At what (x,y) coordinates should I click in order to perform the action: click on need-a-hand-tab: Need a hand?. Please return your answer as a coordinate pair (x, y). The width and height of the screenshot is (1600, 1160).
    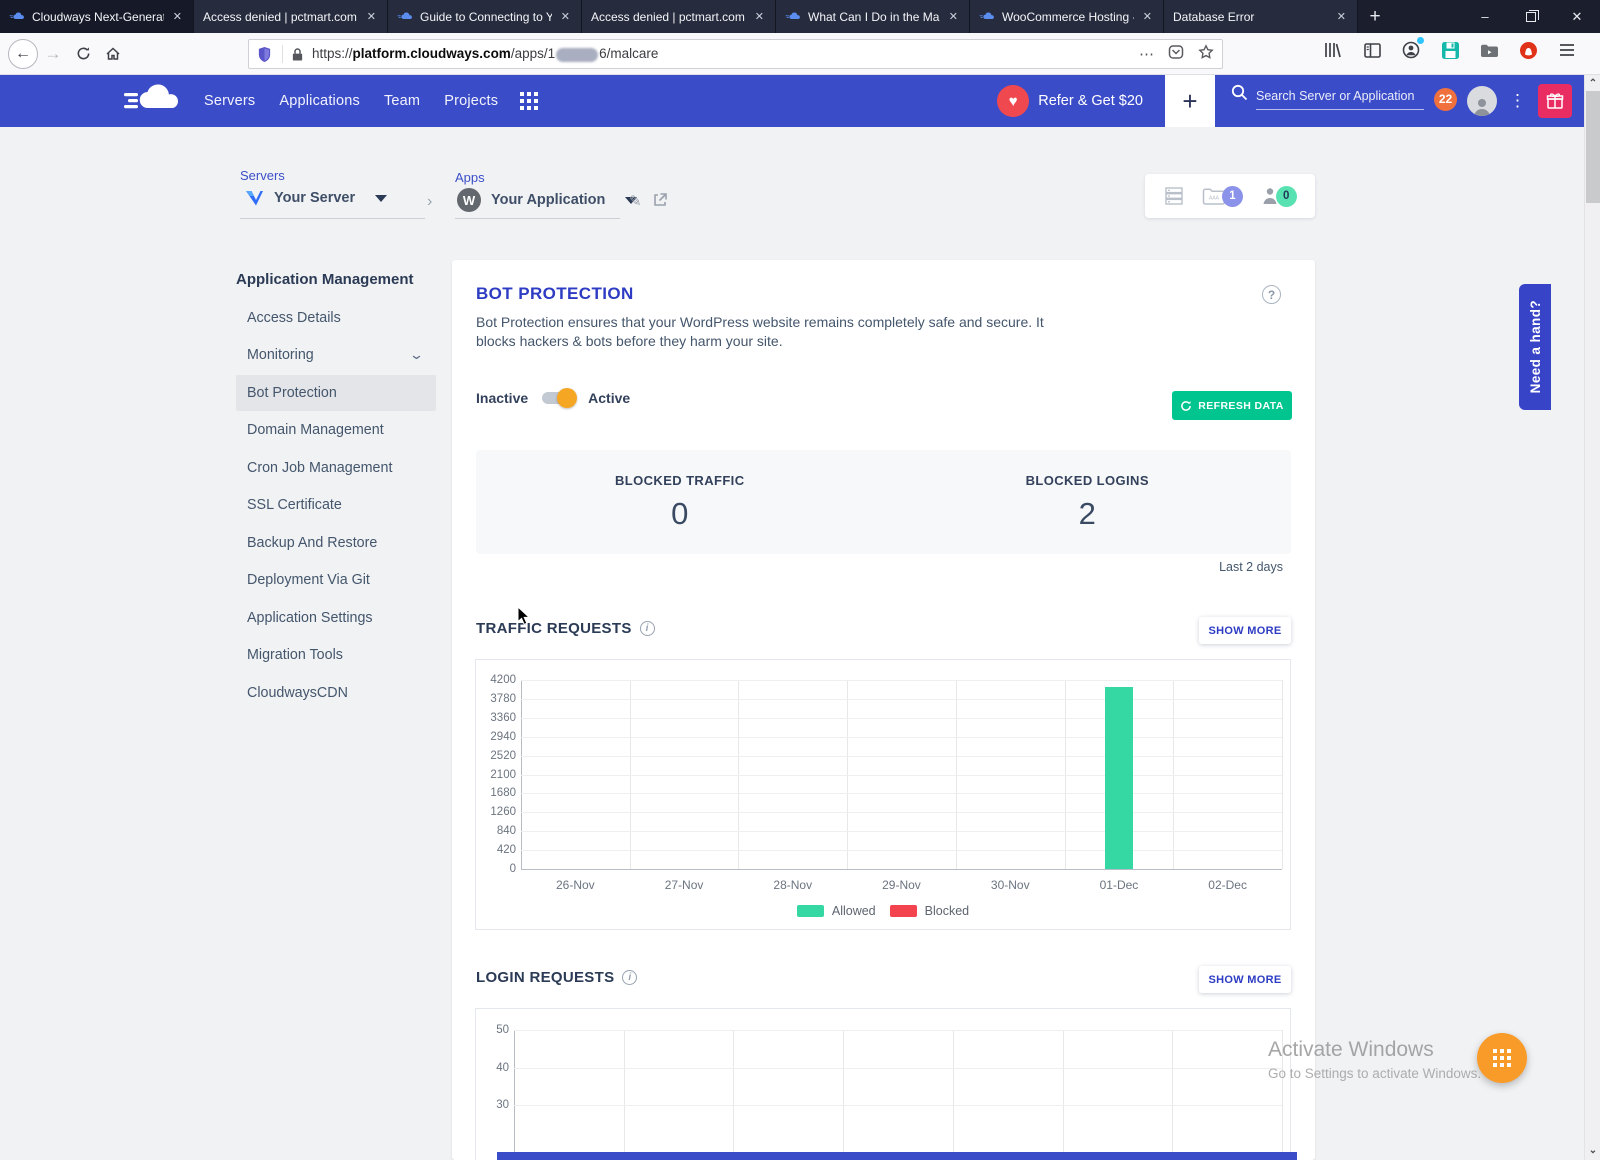
    Looking at the image, I should click on (1535, 347).